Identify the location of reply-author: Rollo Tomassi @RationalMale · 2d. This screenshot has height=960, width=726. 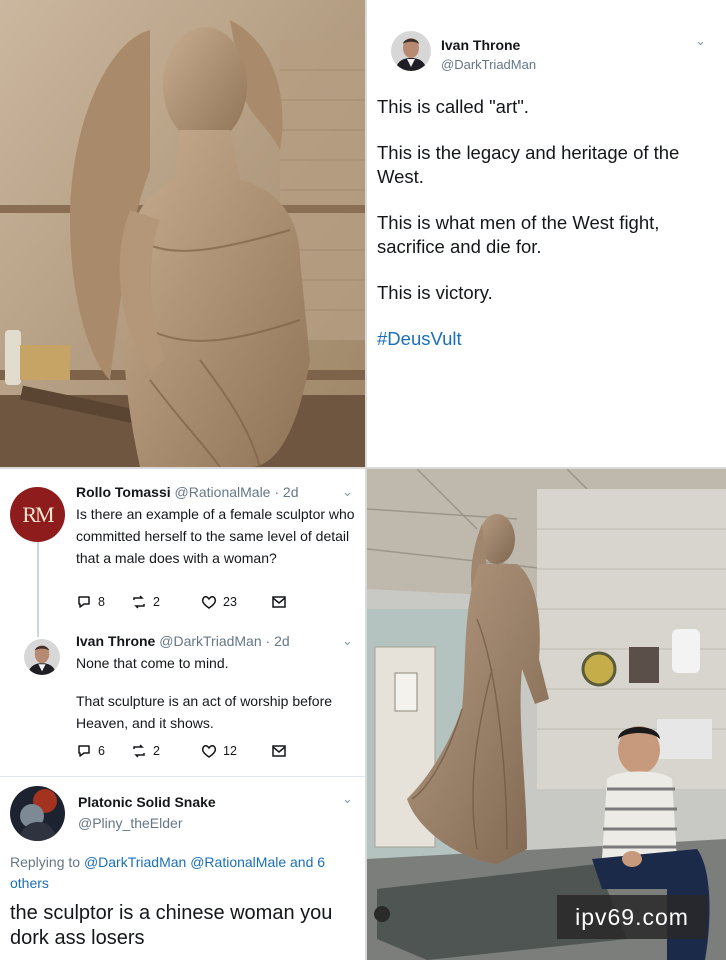
(187, 492).